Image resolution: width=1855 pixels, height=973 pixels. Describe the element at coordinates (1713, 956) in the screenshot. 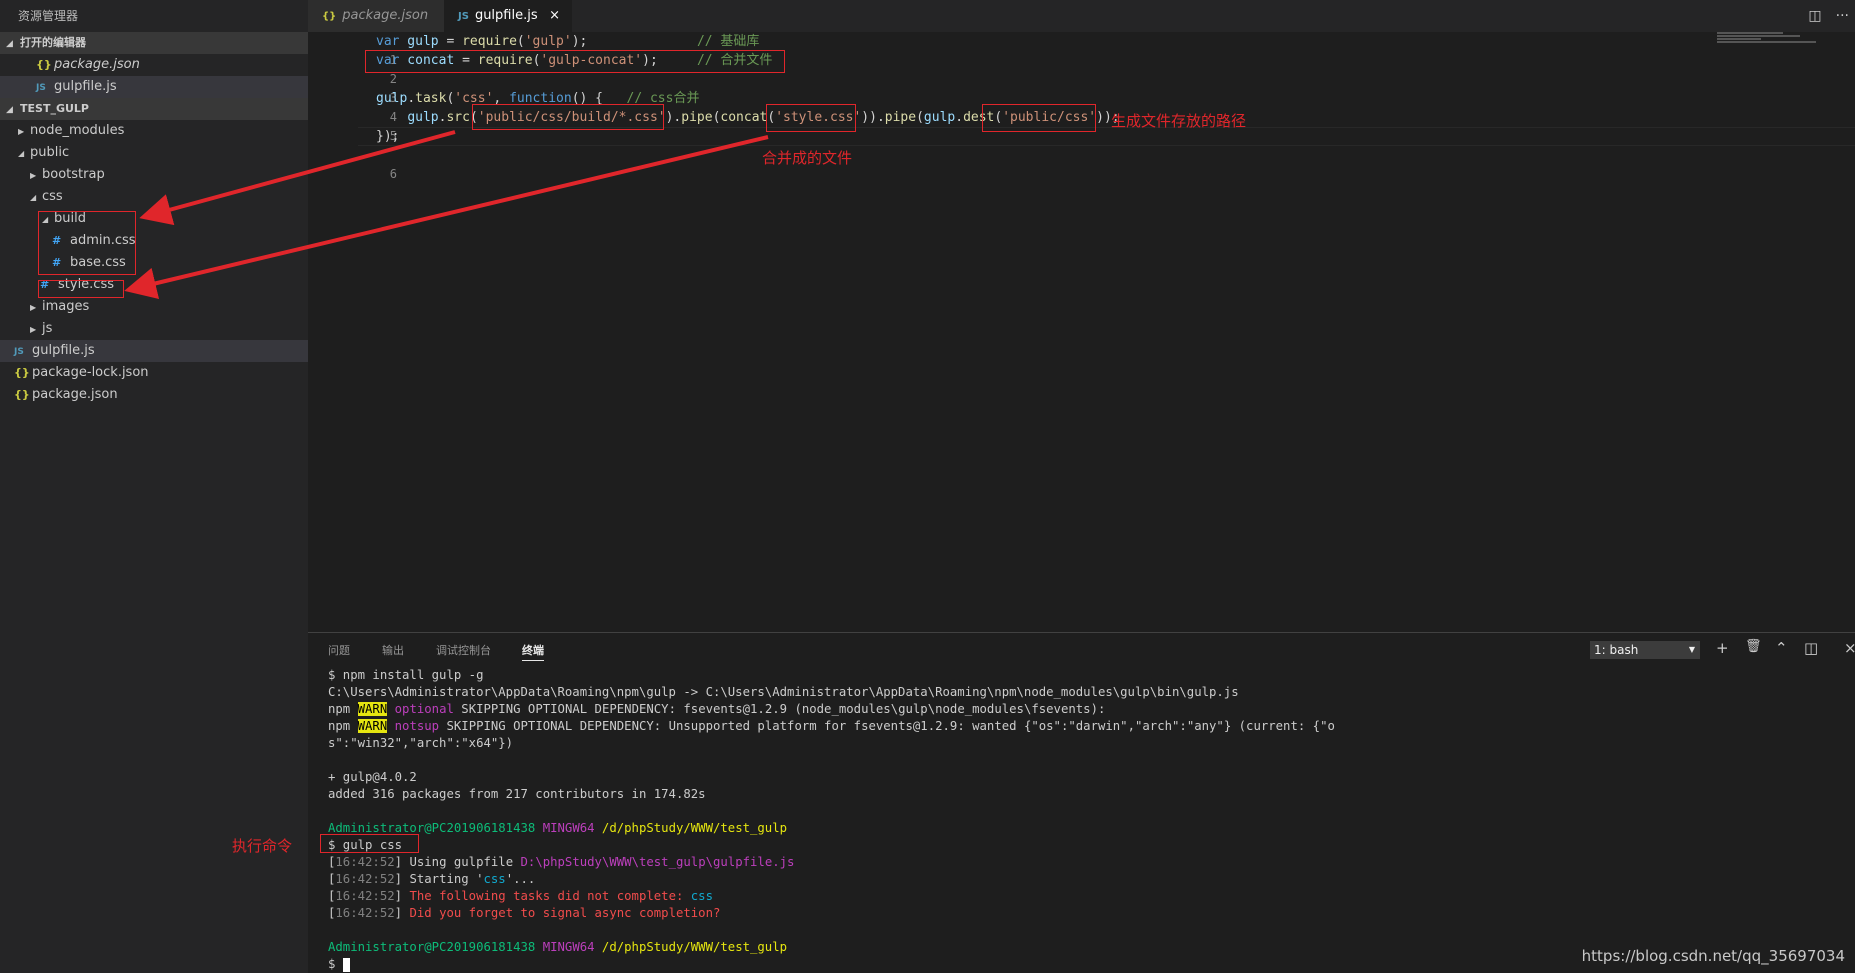

I see `watermark: https://blog.csdn.net/qq_35697034` at that location.